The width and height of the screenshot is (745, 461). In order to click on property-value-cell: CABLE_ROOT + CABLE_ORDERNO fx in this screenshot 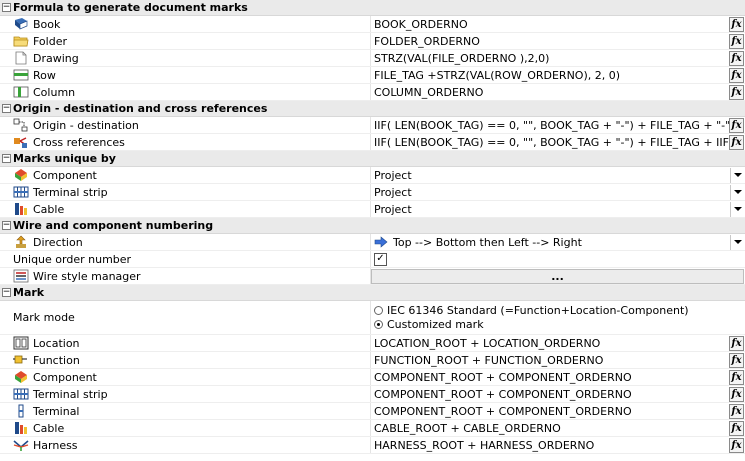, I will do `click(558, 428)`.